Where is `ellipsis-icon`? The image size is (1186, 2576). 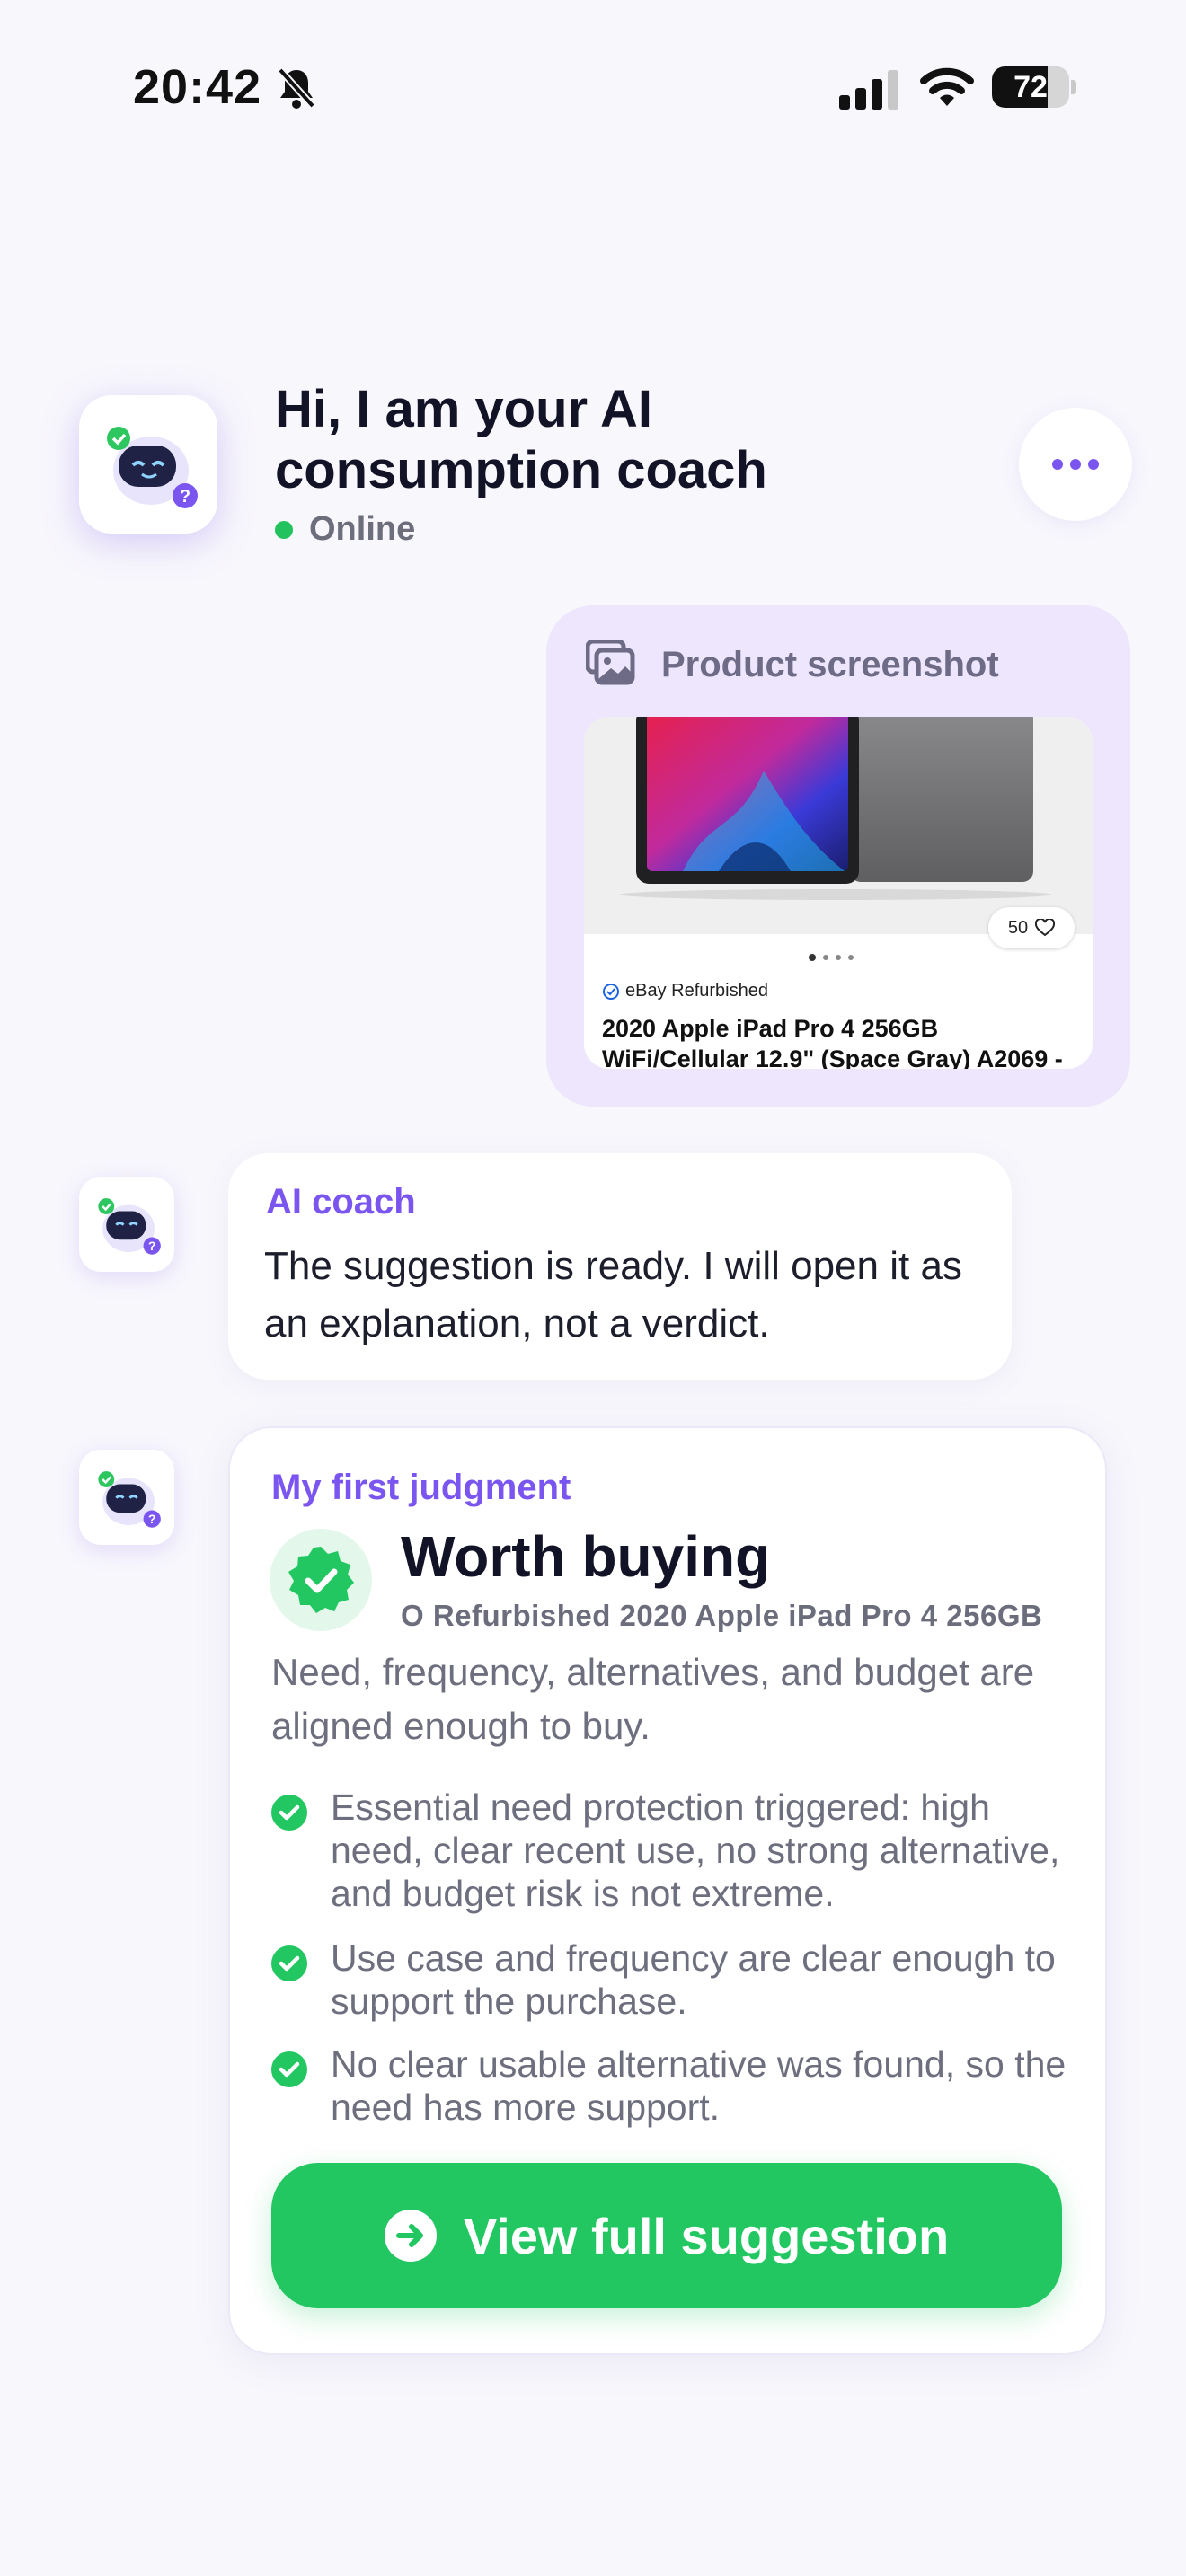 ellipsis-icon is located at coordinates (1075, 464).